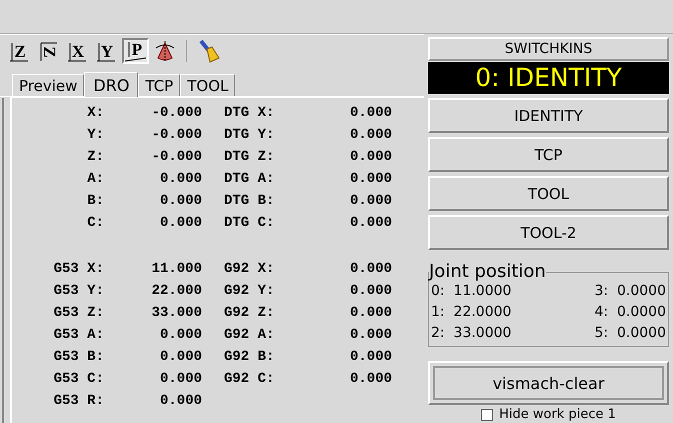 Image resolution: width=673 pixels, height=423 pixels. I want to click on cone-icon, so click(165, 51).